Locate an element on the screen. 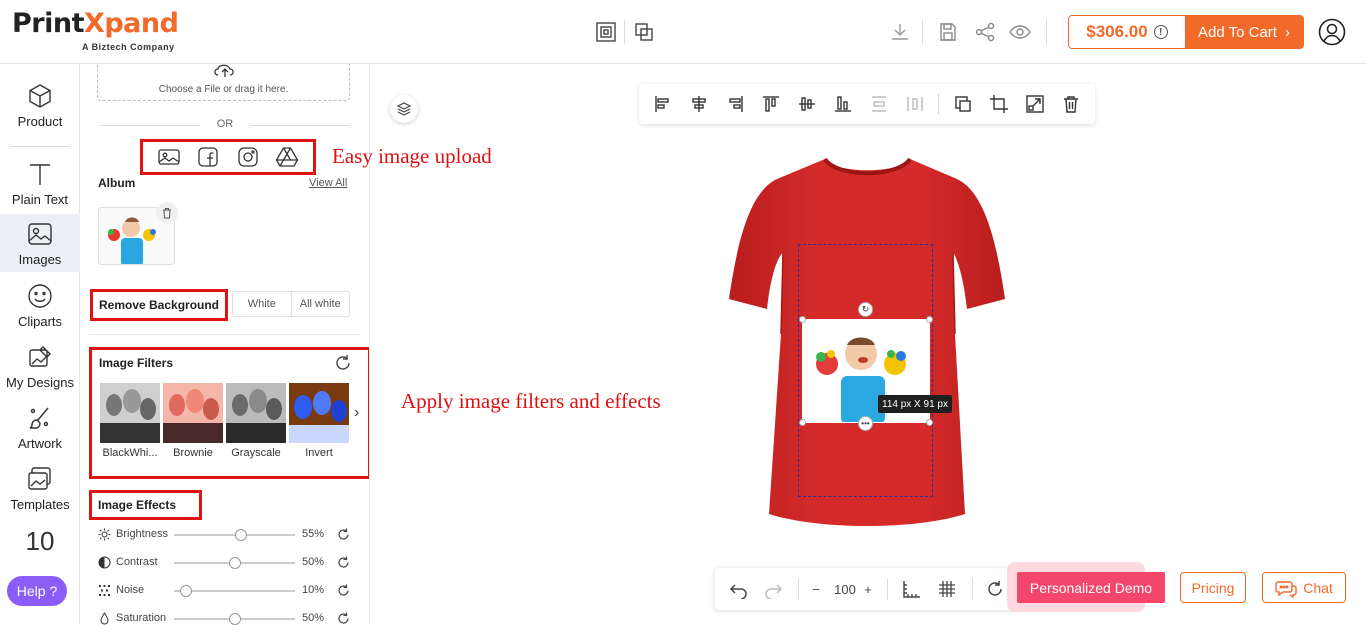 Image resolution: width=1366 pixels, height=625 pixels. arrange-layers-icon is located at coordinates (963, 104).